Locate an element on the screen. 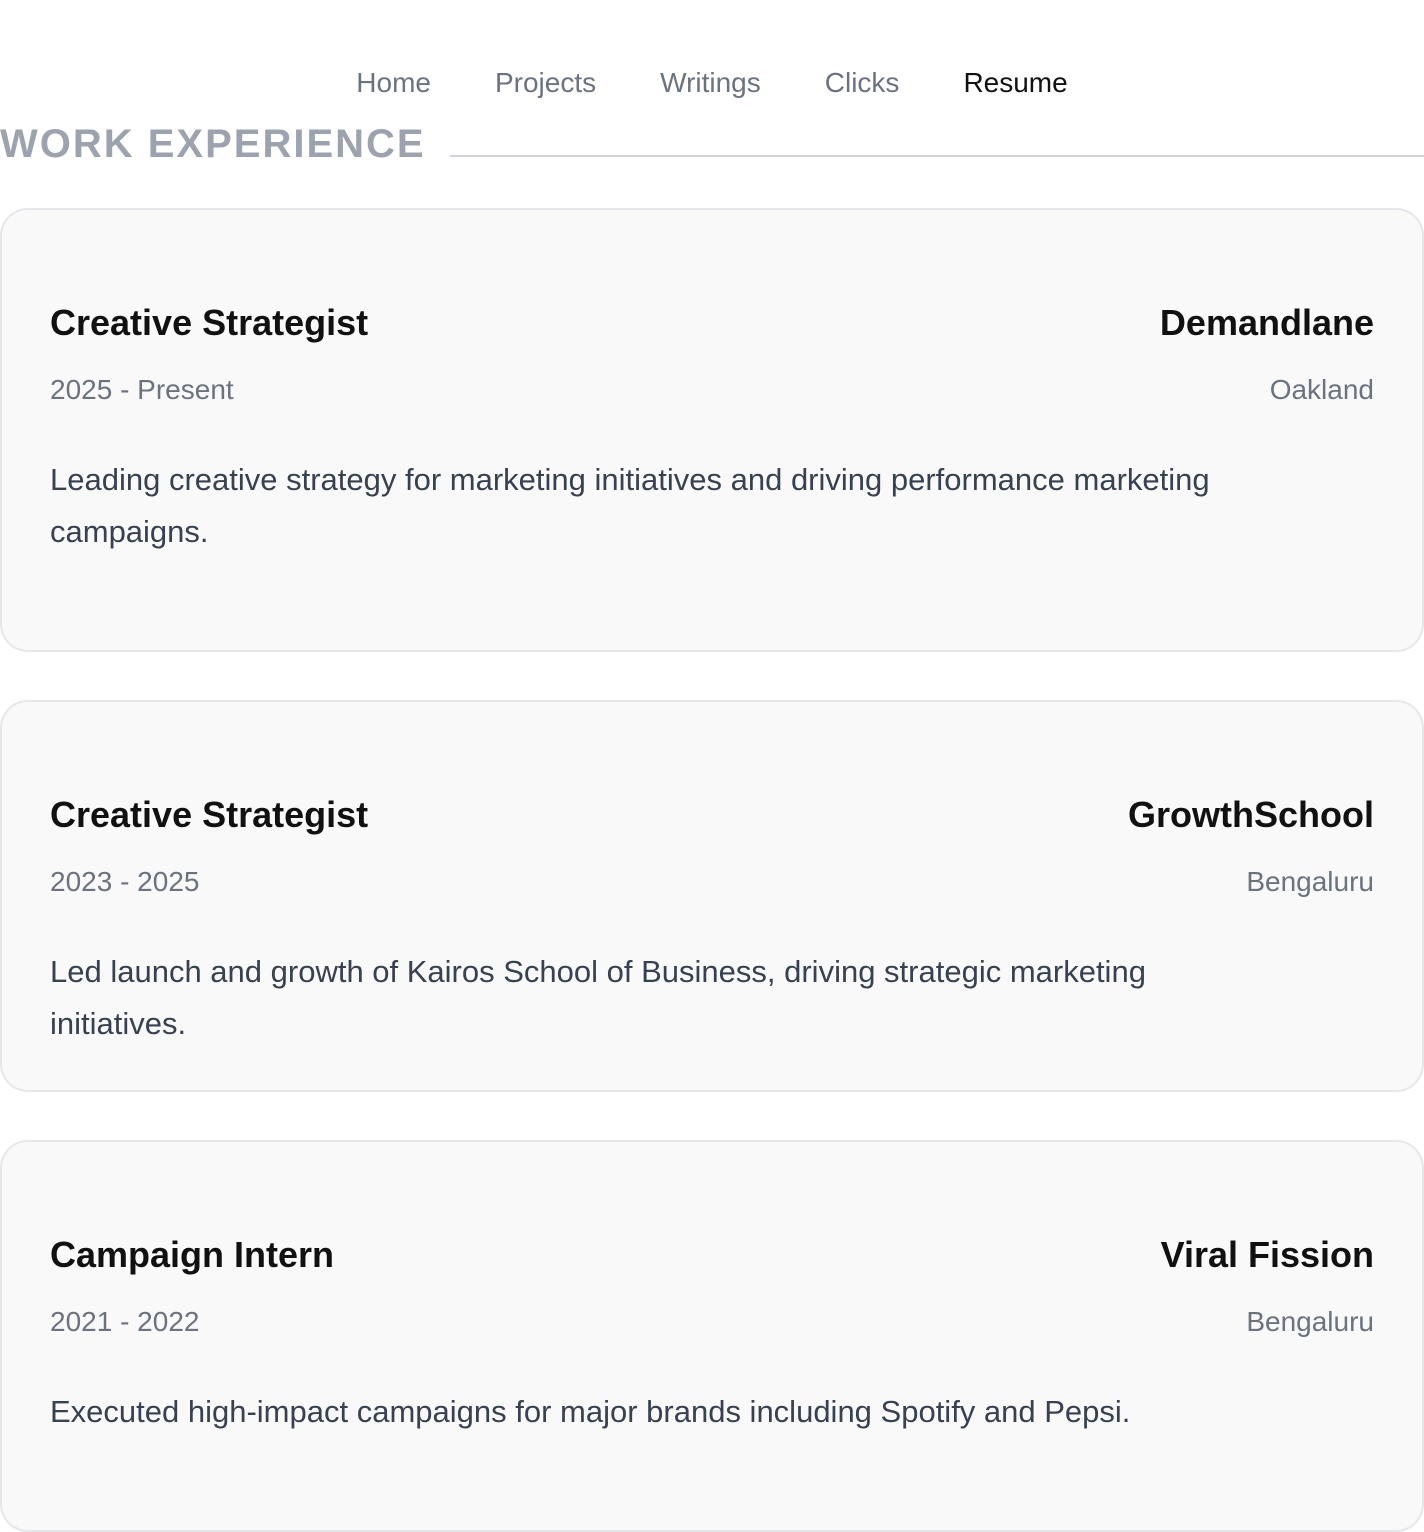  section-divider is located at coordinates (937, 156).